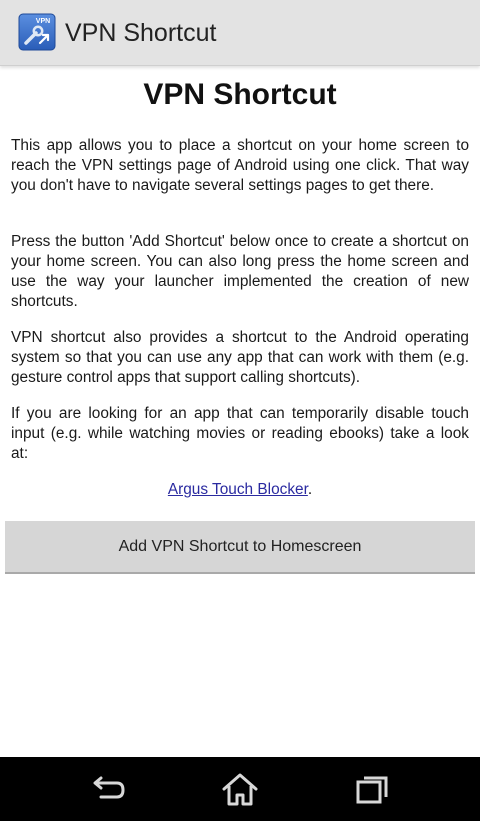 The width and height of the screenshot is (480, 821). I want to click on home-icon, so click(240, 789).